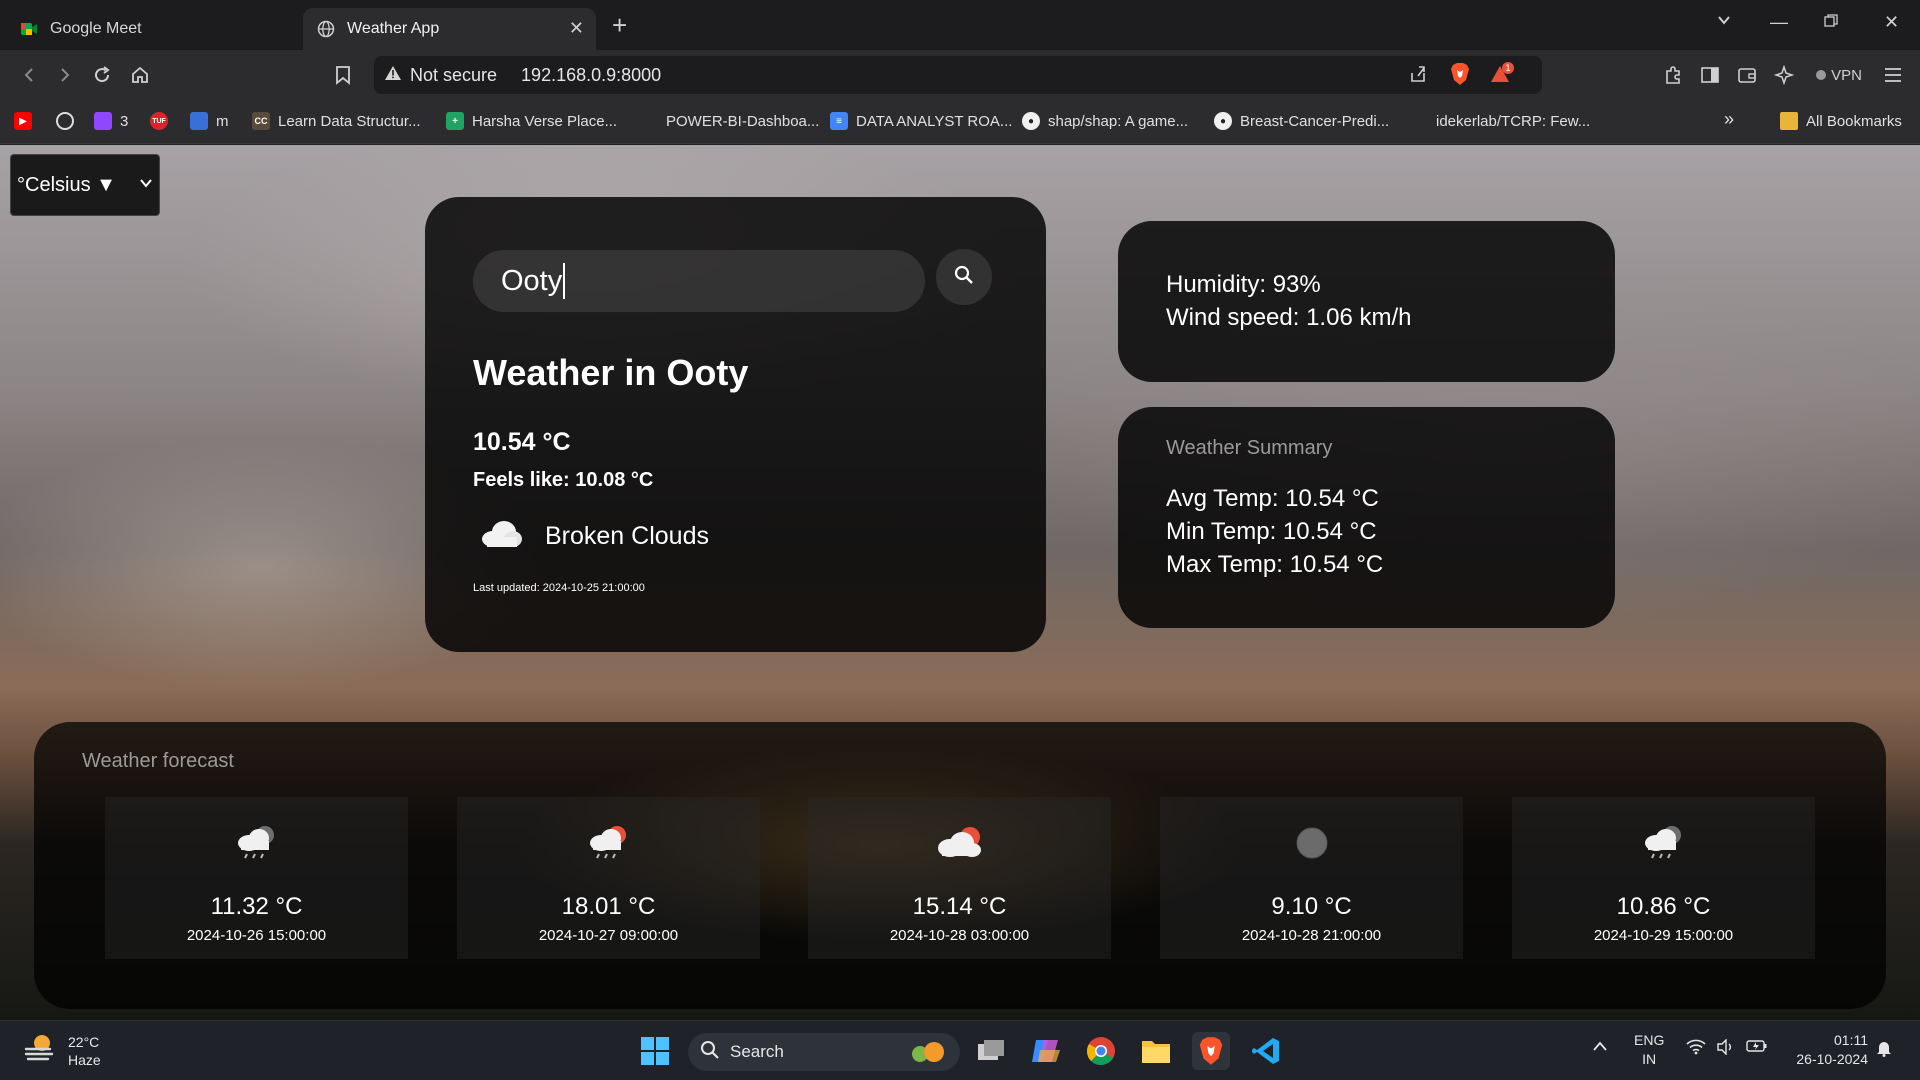 The width and height of the screenshot is (1920, 1080). I want to click on back-icon, so click(29, 75).